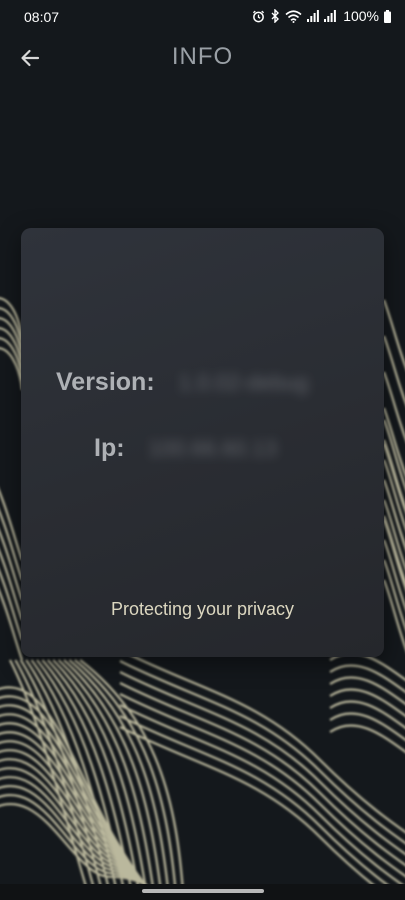  Describe the element at coordinates (259, 16) in the screenshot. I see `alarm-icon` at that location.